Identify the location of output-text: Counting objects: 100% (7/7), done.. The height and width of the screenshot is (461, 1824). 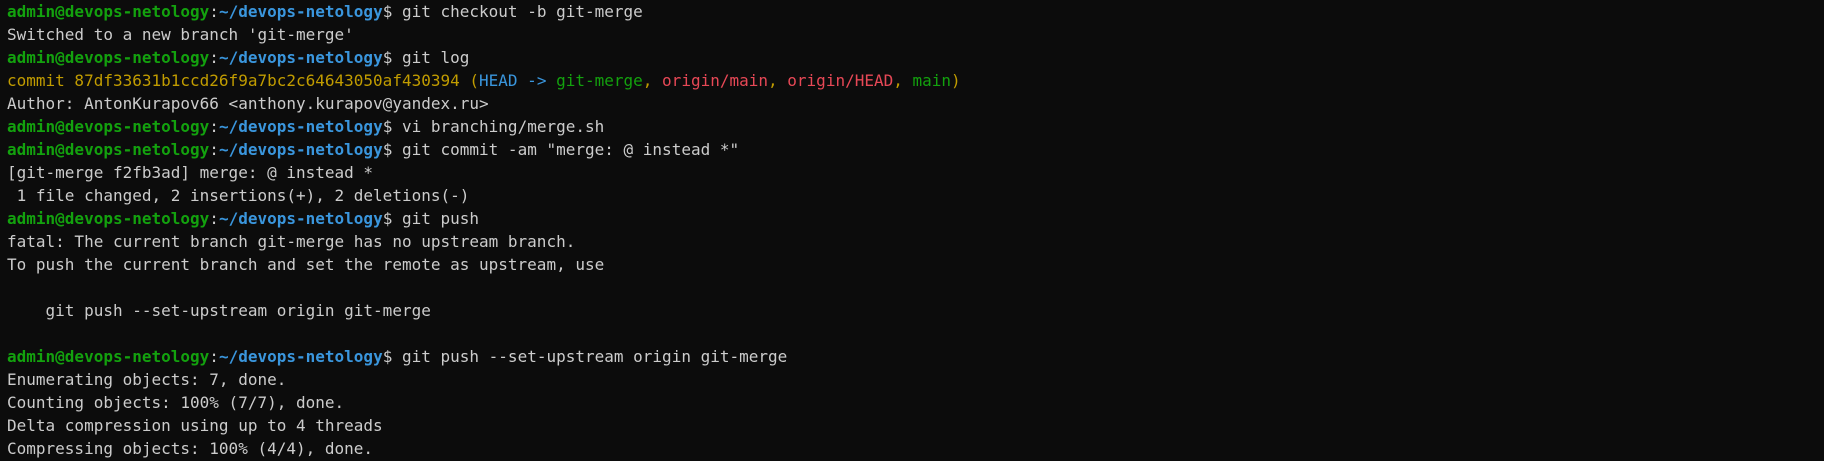
(176, 402).